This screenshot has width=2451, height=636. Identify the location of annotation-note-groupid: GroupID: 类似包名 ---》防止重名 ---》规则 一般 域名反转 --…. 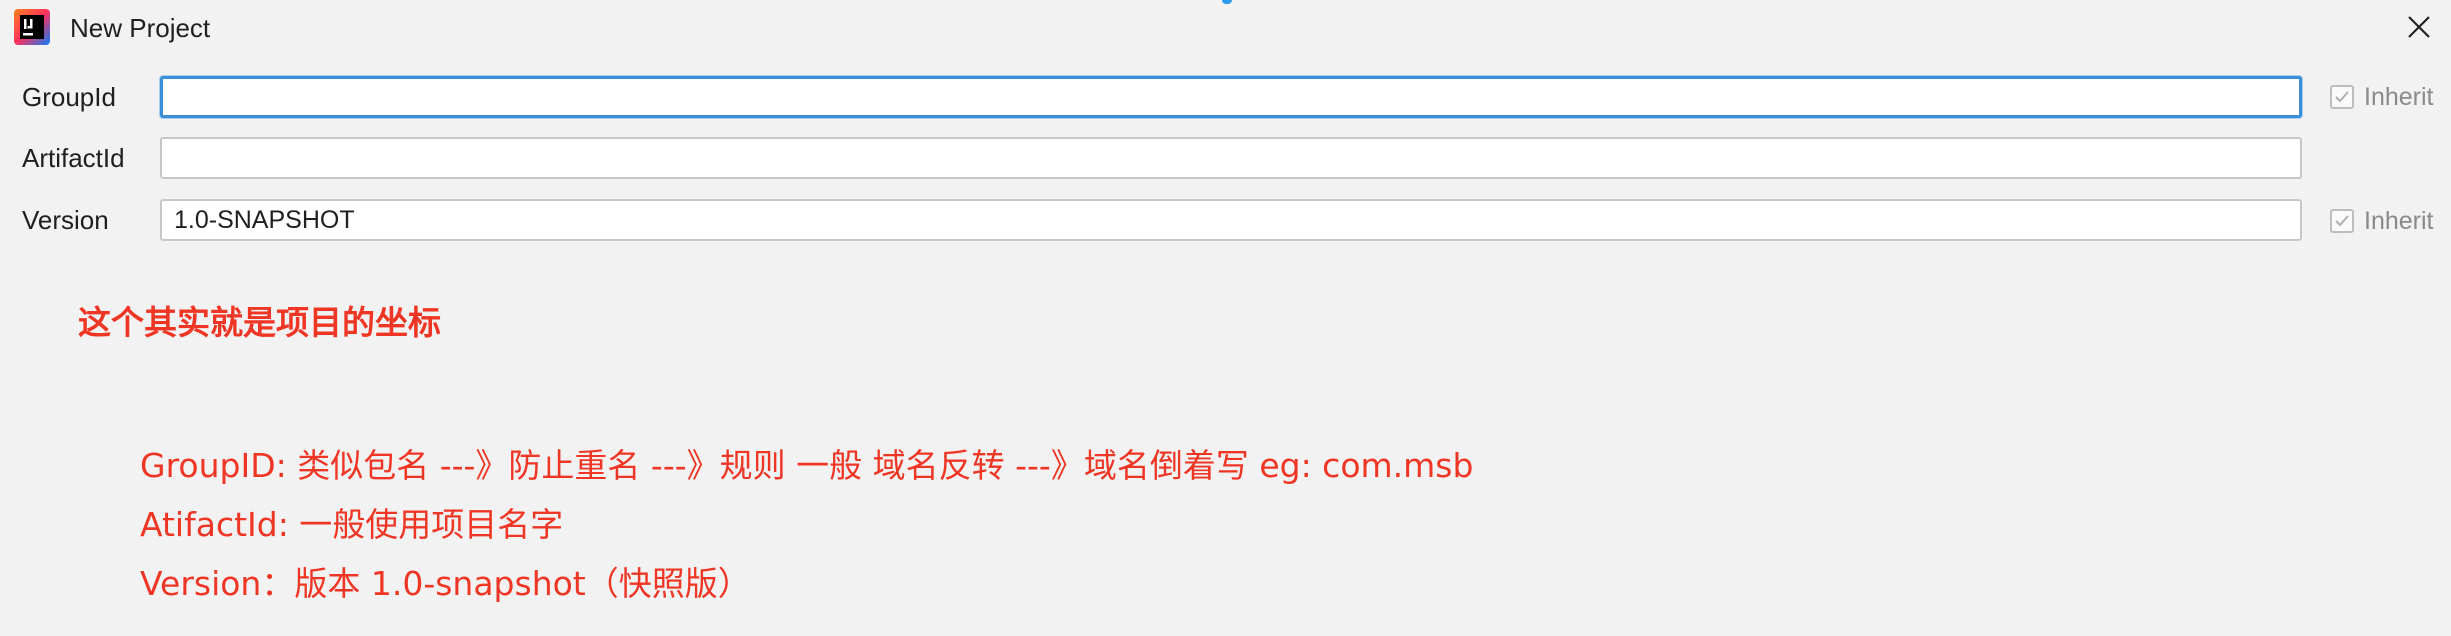
(807, 465).